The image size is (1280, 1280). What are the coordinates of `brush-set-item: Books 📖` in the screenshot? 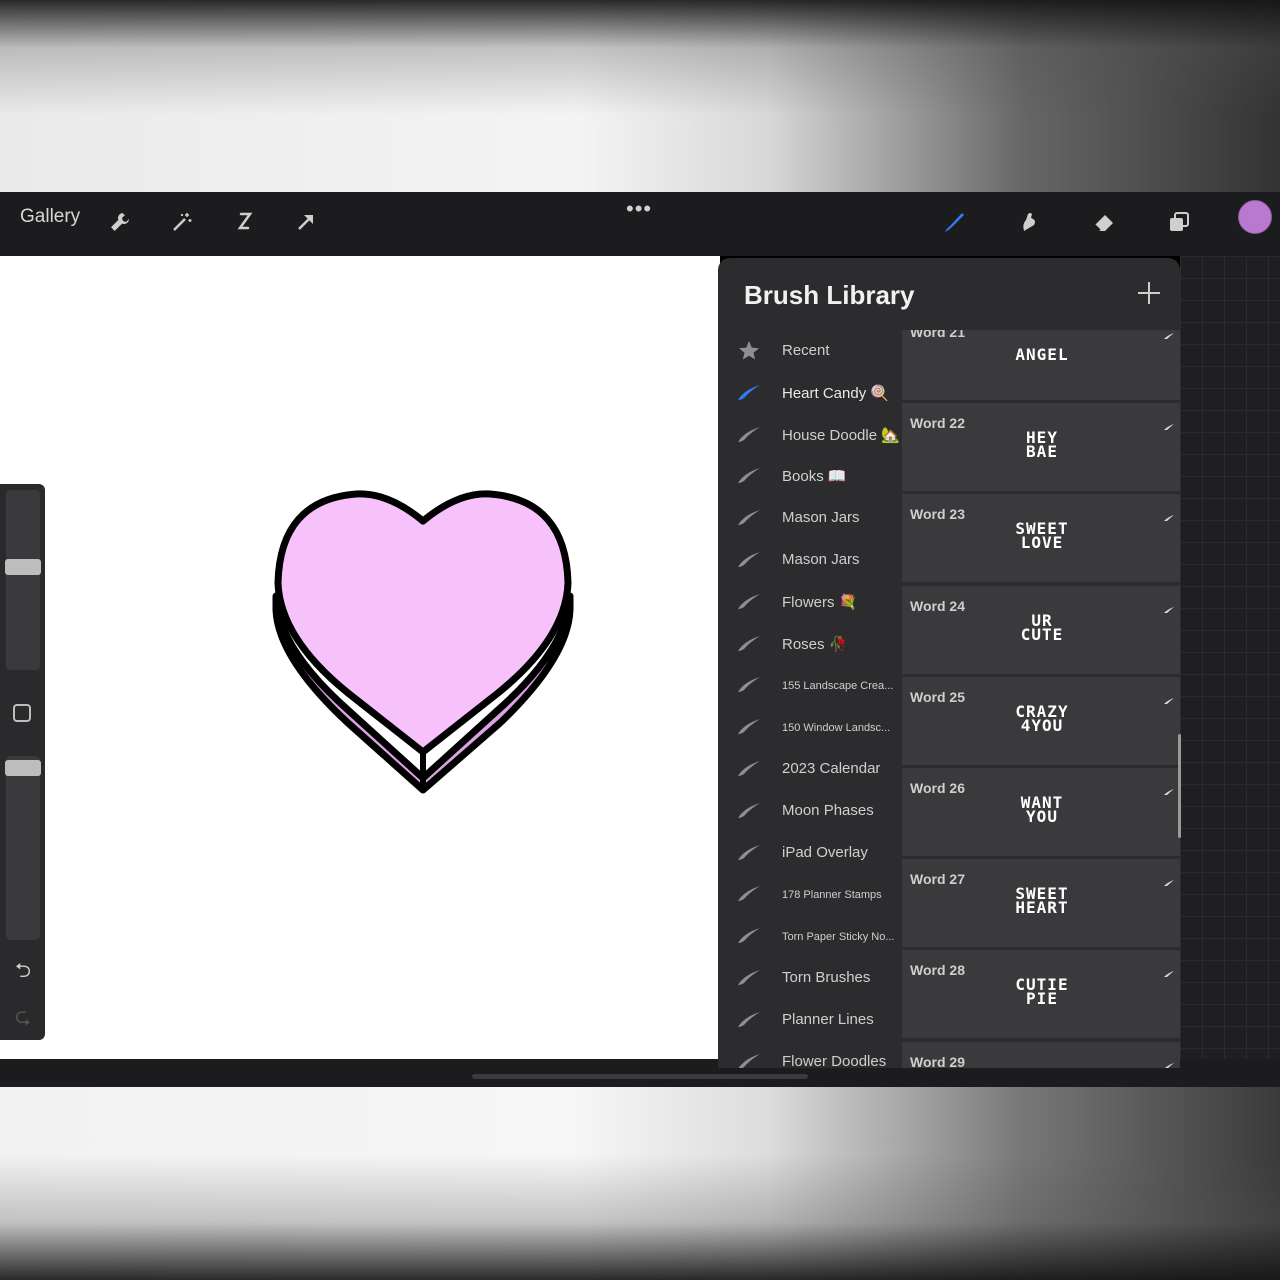 It's located at (810, 476).